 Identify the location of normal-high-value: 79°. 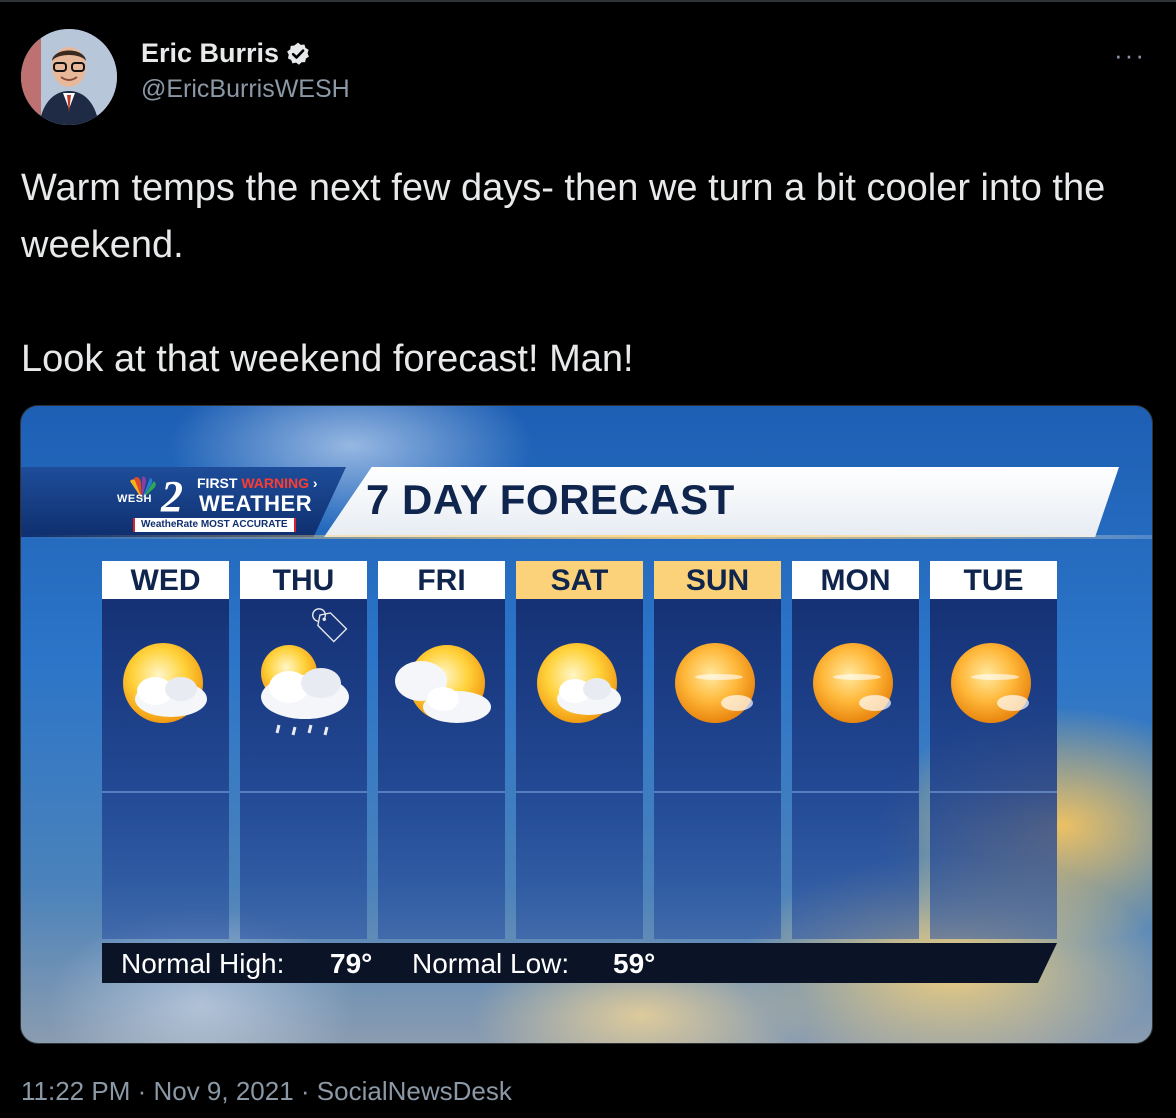
(351, 963).